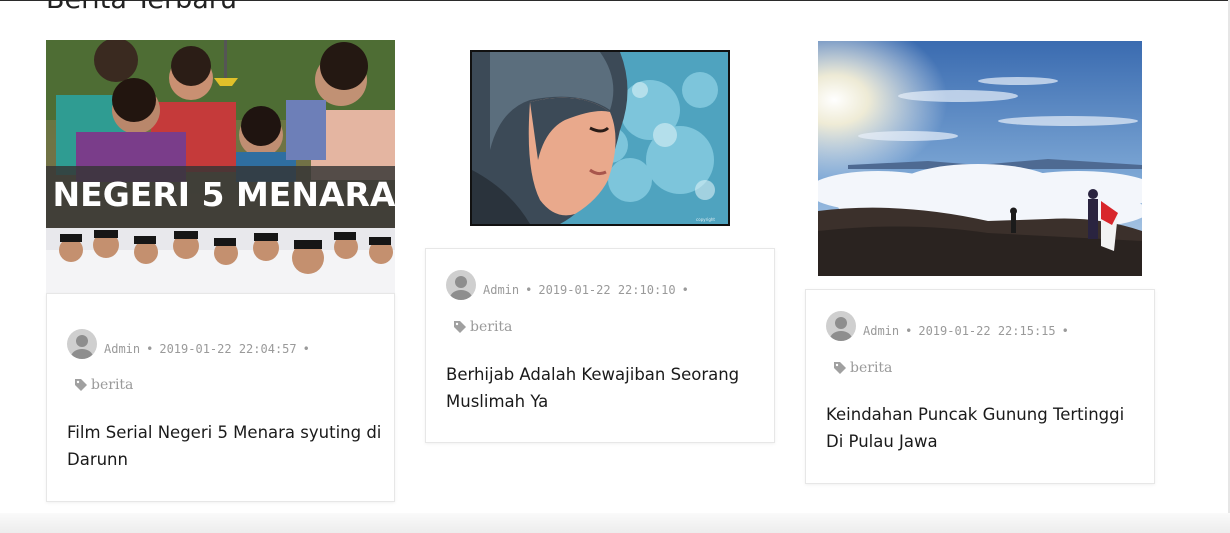 Image resolution: width=1230 pixels, height=533 pixels. Describe the element at coordinates (607, 290) in the screenshot. I see `post-date: 2019-01-22 22:10:10` at that location.